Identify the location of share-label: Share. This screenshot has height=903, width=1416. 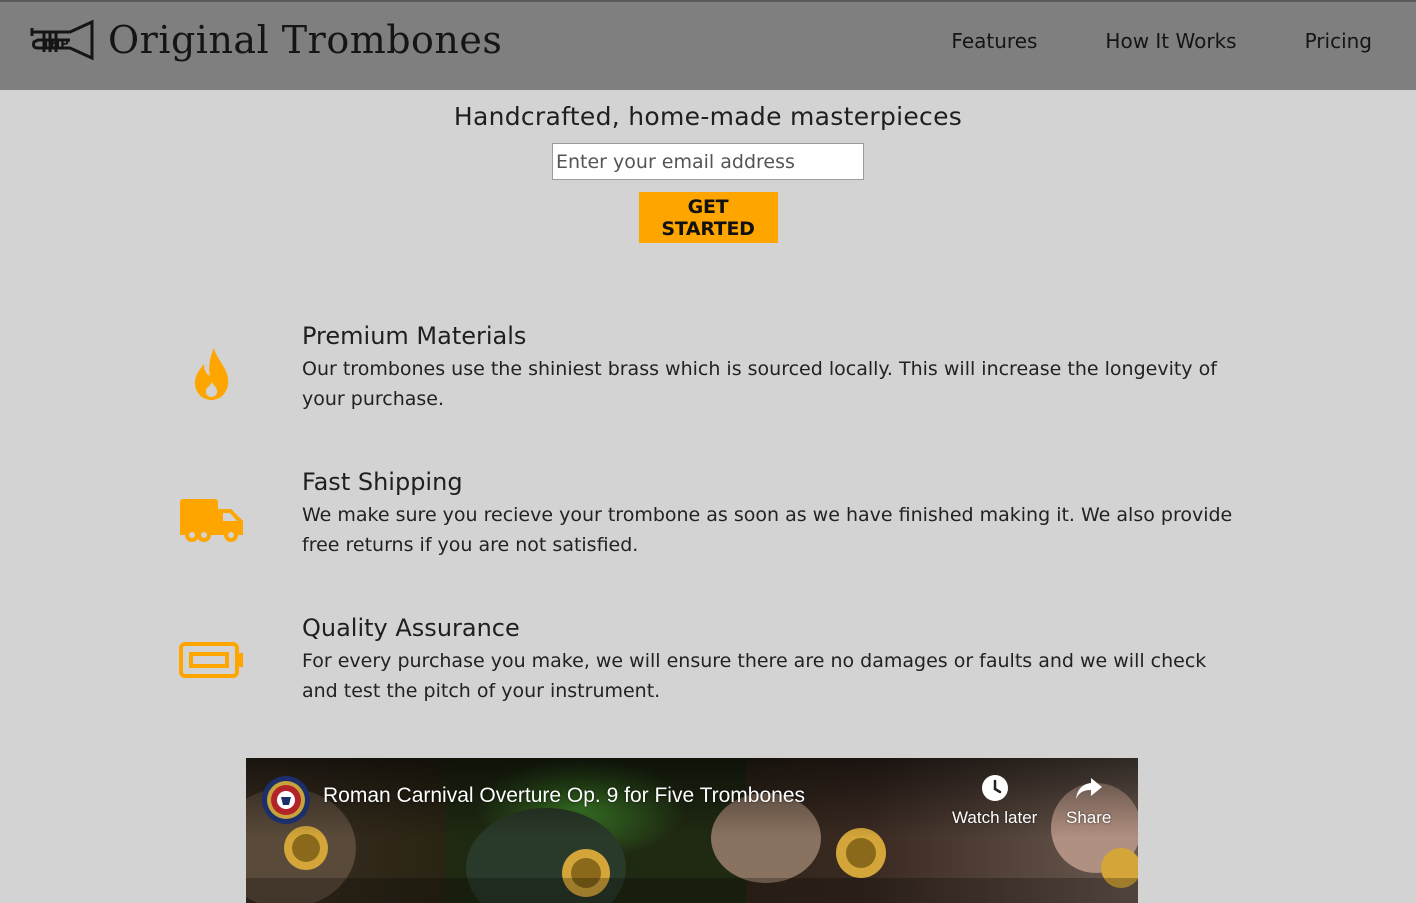
(1089, 817).